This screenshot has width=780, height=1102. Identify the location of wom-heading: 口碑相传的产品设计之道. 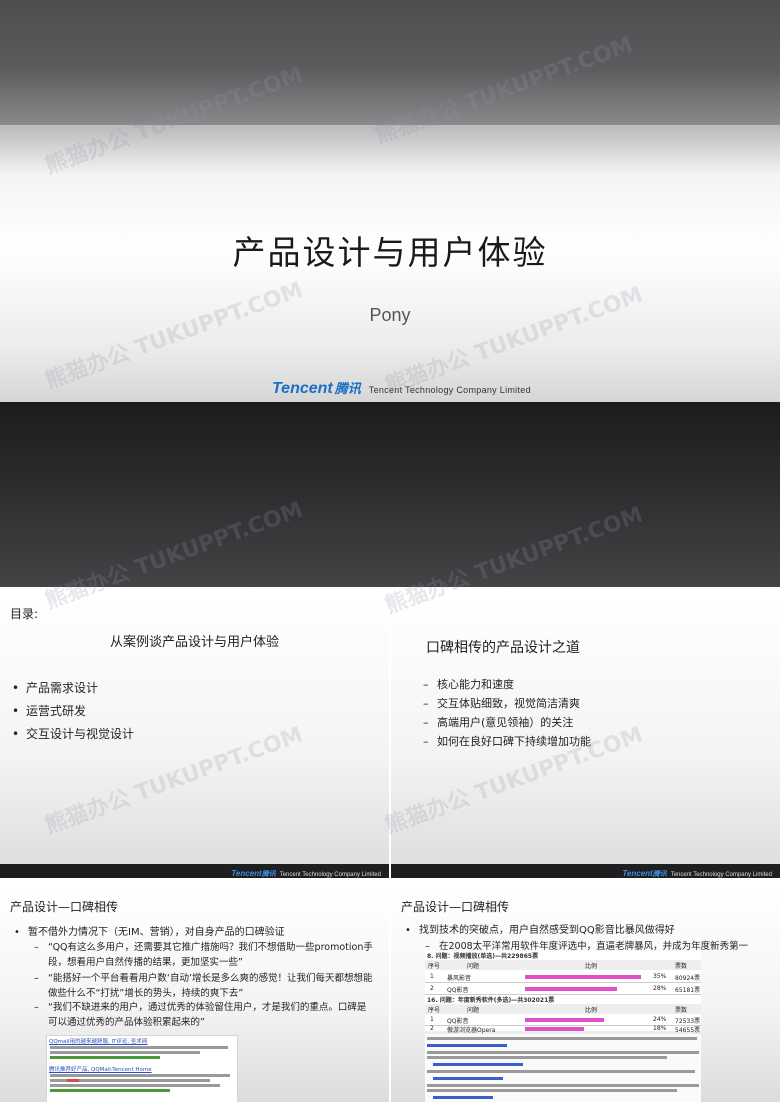
(503, 648).